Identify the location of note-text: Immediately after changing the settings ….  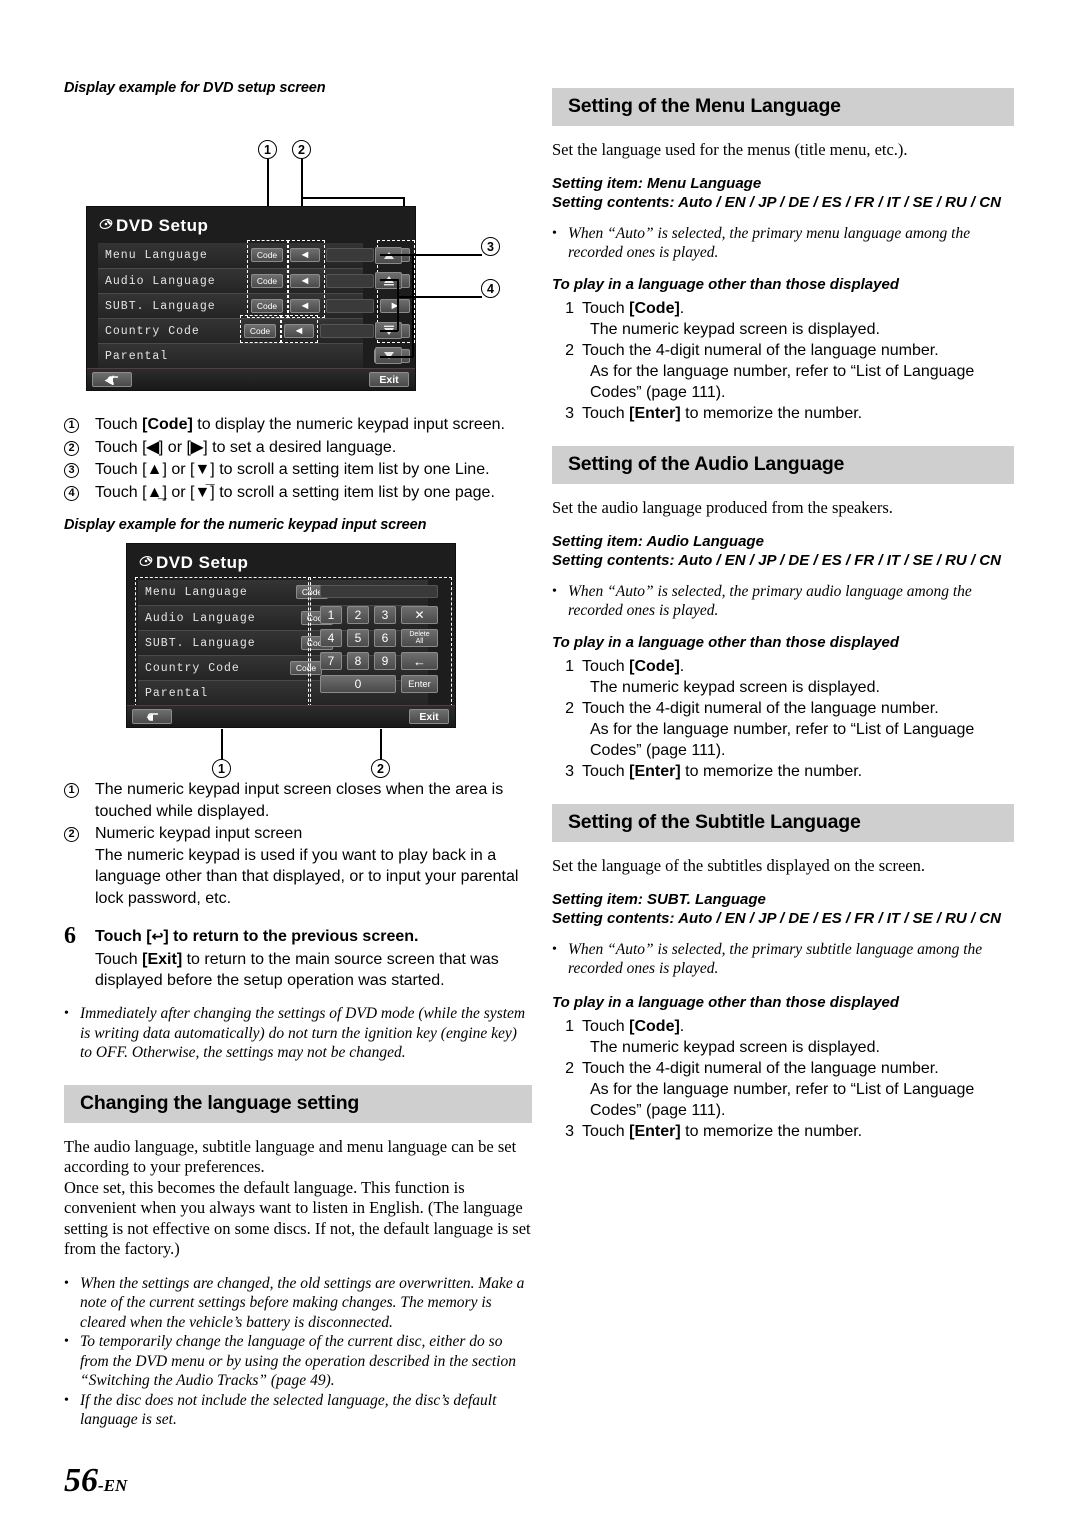
(303, 1033).